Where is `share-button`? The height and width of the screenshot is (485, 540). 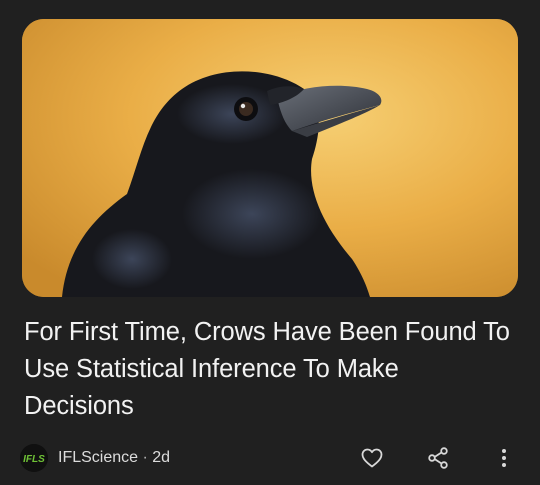 share-button is located at coordinates (438, 458).